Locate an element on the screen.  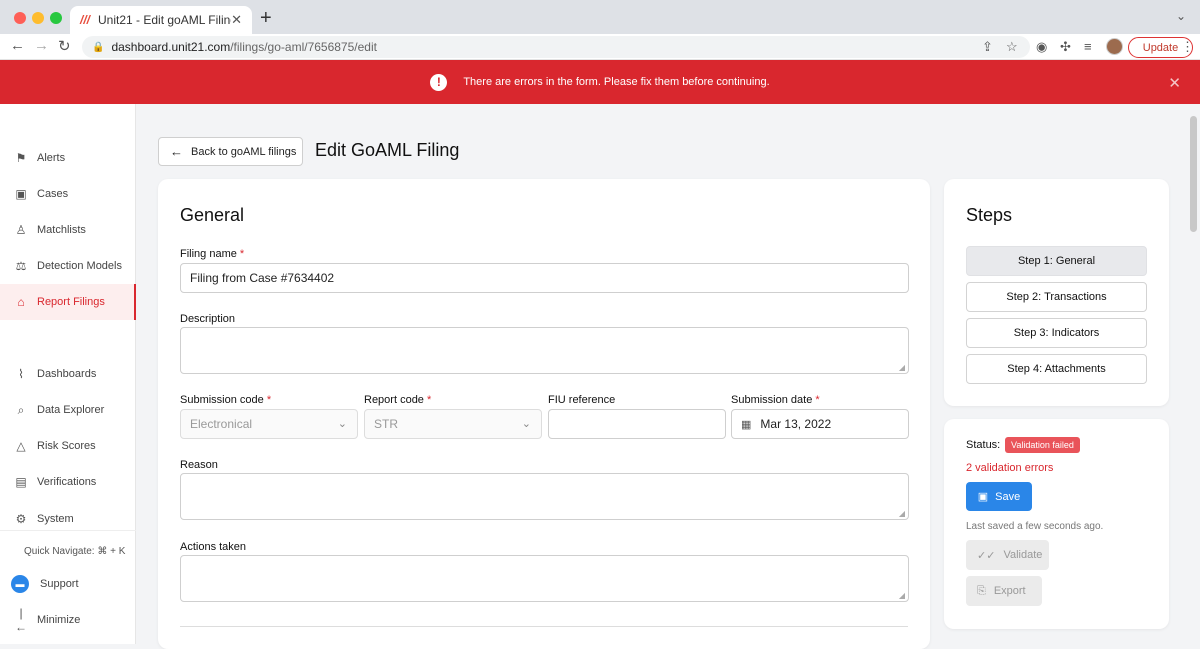
sidebar-item-report-filings: ⌂ Report Filings is located at coordinates (68, 302).